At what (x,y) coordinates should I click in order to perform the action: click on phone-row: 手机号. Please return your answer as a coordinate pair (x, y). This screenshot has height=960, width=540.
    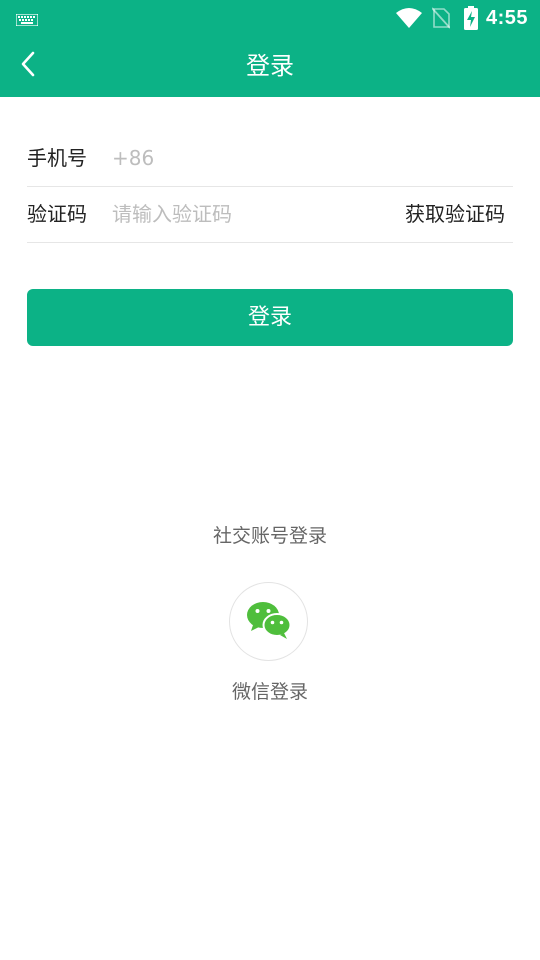
    Looking at the image, I should click on (270, 159).